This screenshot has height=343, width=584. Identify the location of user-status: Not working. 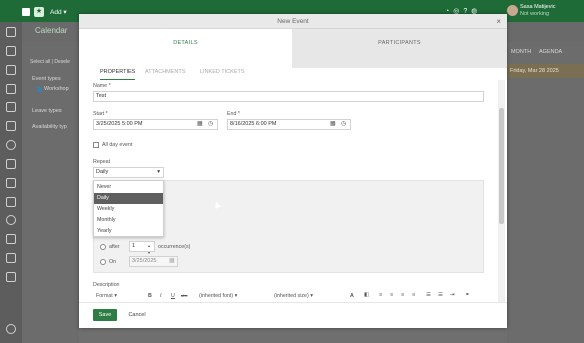
(535, 14).